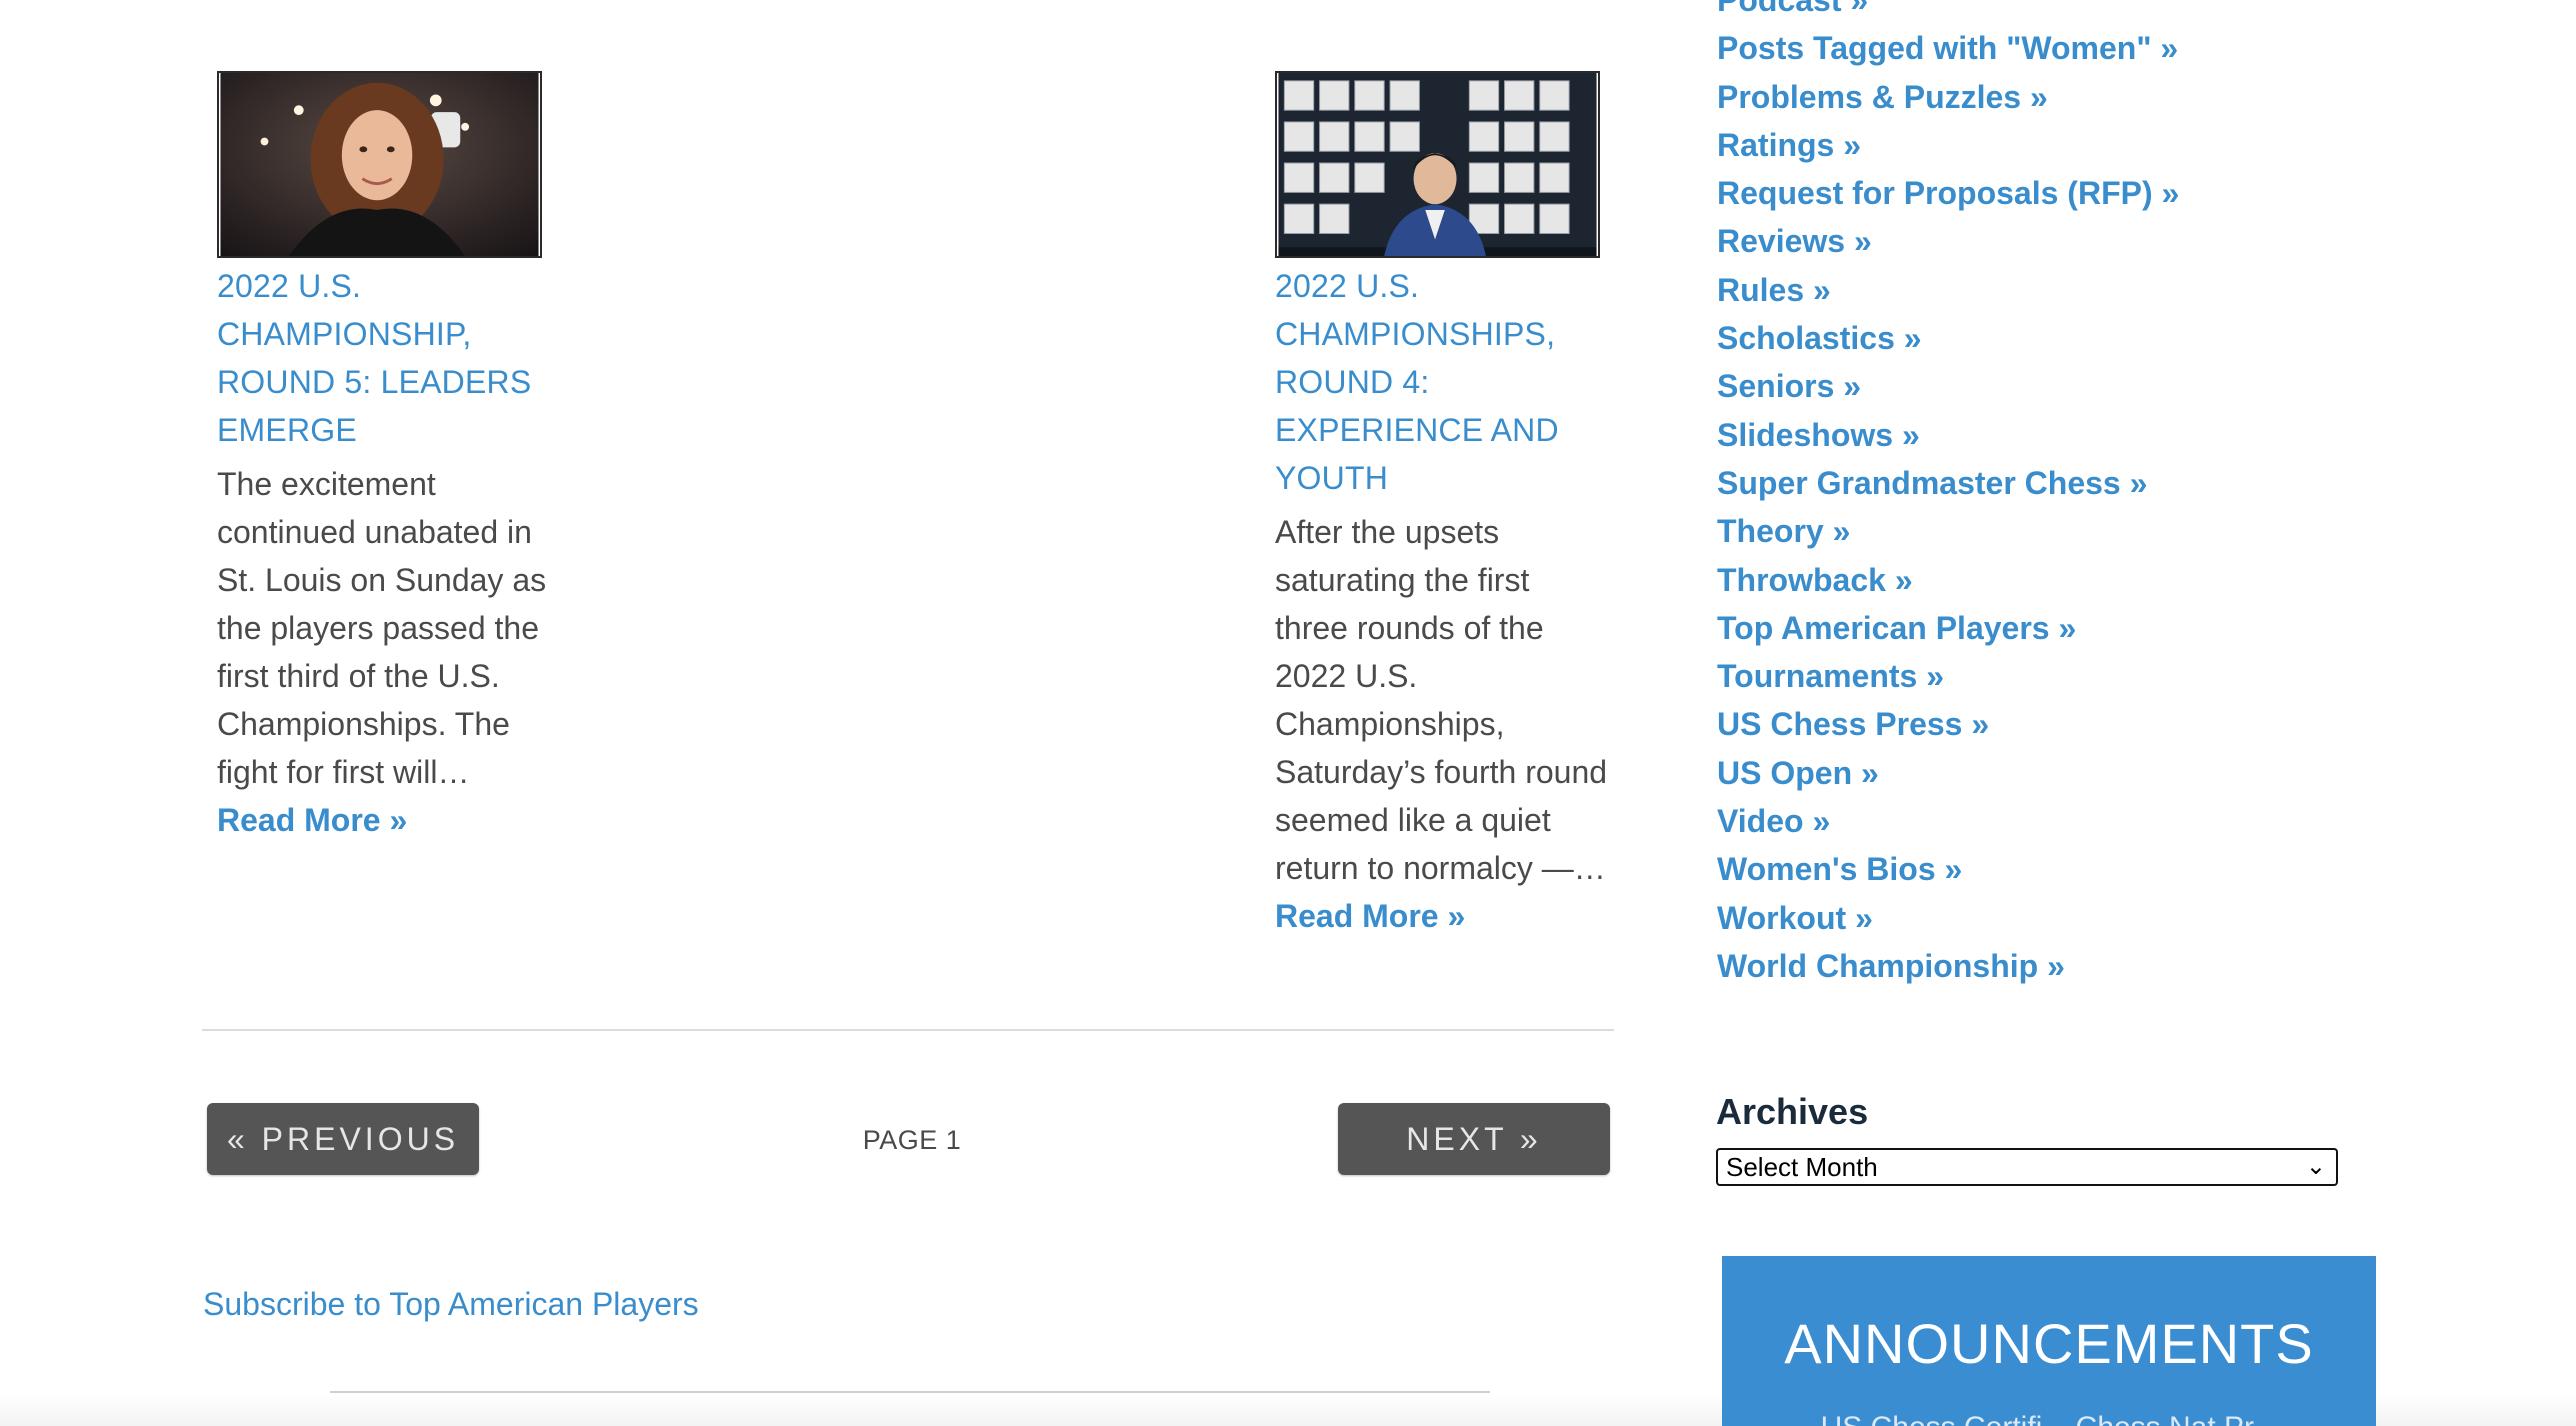 This screenshot has width=2576, height=1426. I want to click on category-link-rfp: Request for Proposals (RFP) », so click(1948, 193).